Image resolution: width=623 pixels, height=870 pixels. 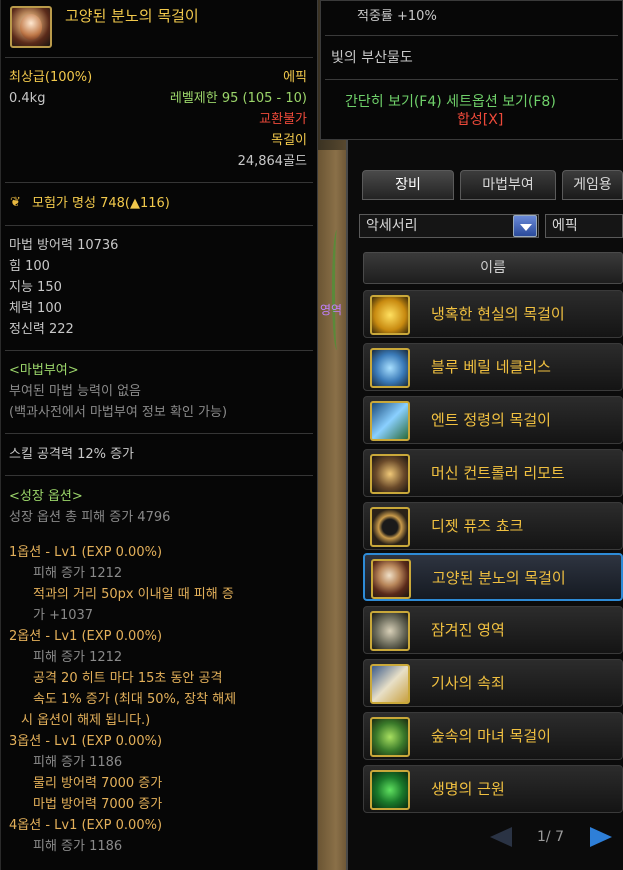 What do you see at coordinates (390, 474) in the screenshot?
I see `remote-controller-icon` at bounding box center [390, 474].